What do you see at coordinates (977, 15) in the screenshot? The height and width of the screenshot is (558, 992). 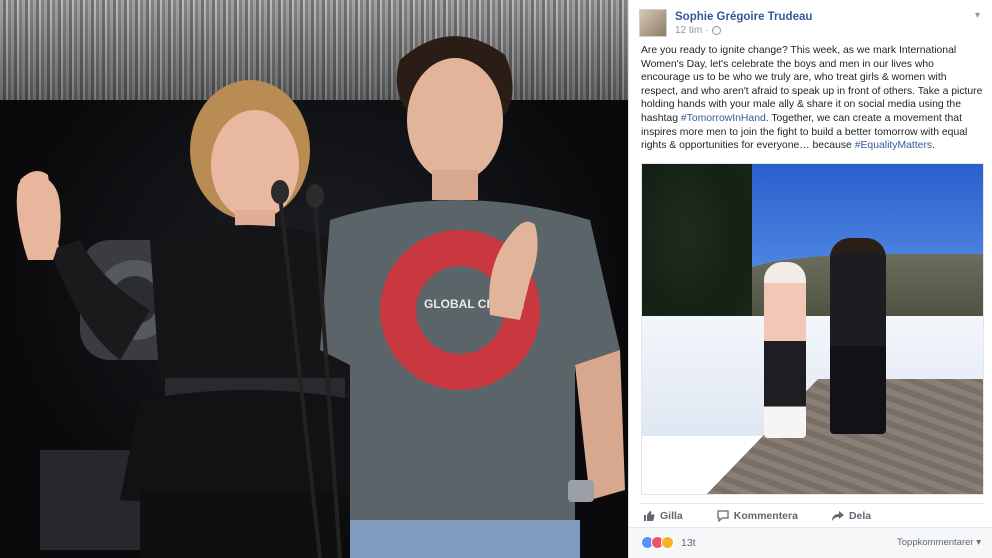 I see `chevron-down-icon: ▾` at bounding box center [977, 15].